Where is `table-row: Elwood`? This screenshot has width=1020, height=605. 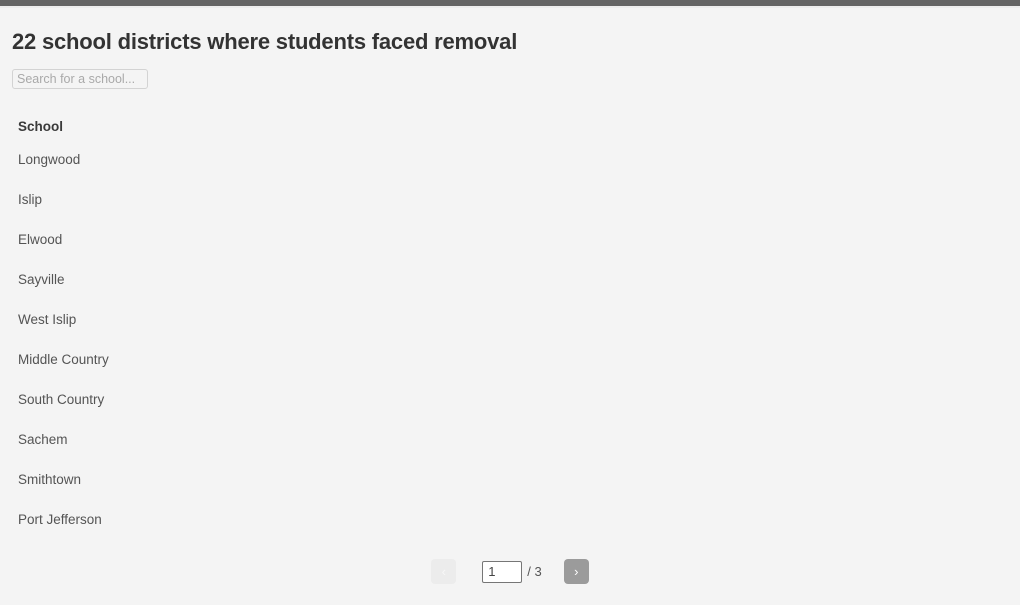 table-row: Elwood is located at coordinates (510, 239).